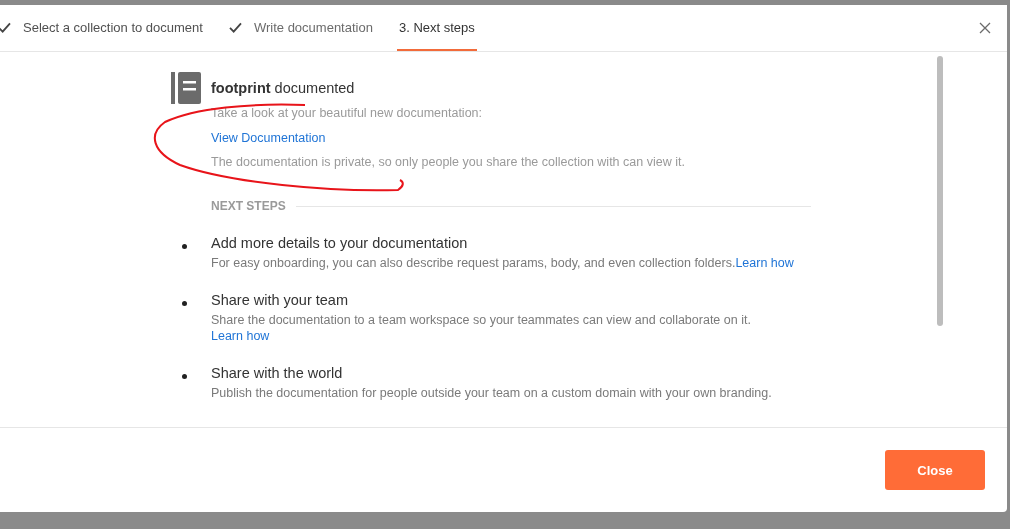 Image resolution: width=1010 pixels, height=529 pixels. Describe the element at coordinates (985, 28) in the screenshot. I see `close-icon` at that location.